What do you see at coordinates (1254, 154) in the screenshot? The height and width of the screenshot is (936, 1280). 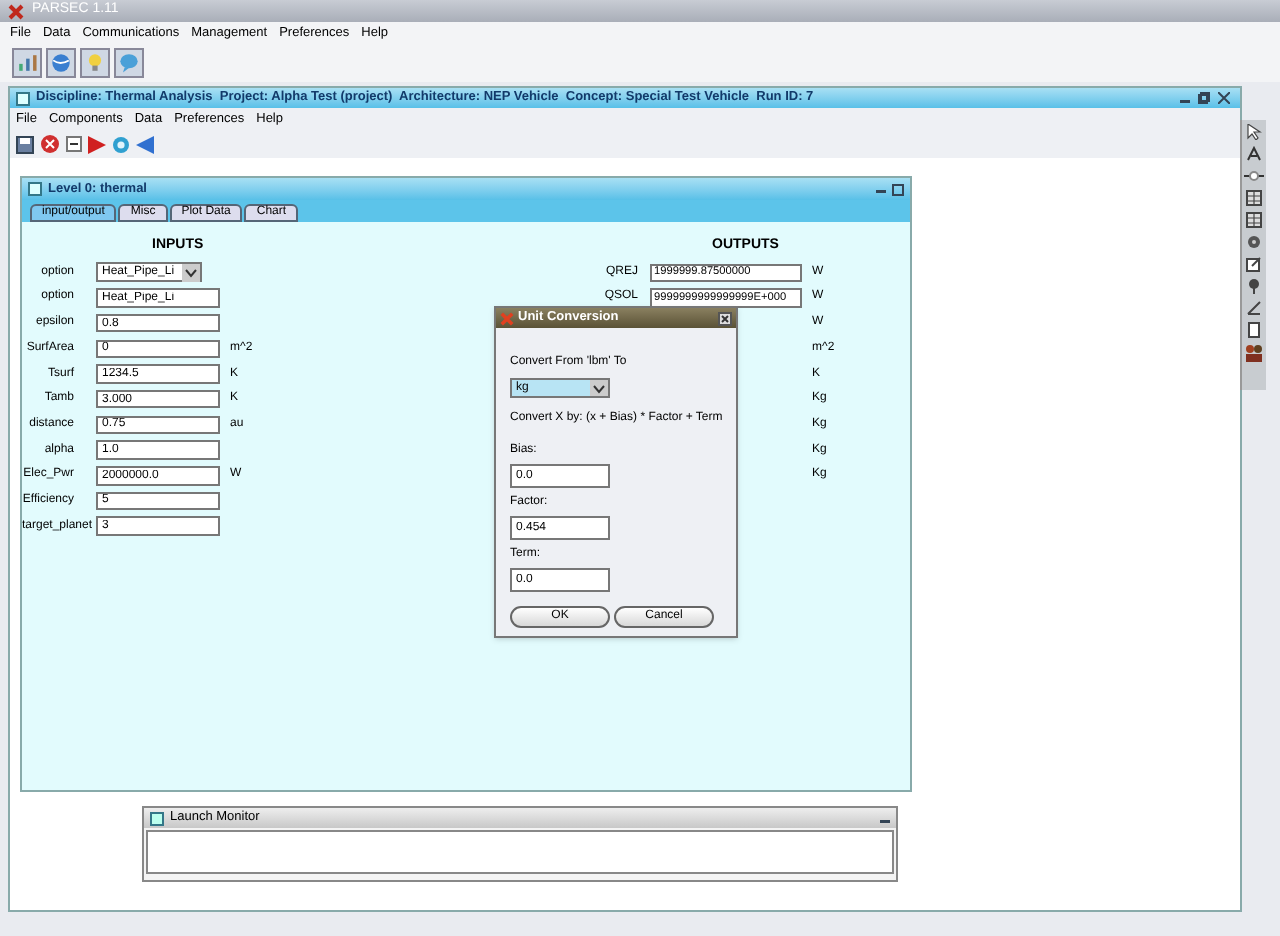 I see `text-tool-icon` at bounding box center [1254, 154].